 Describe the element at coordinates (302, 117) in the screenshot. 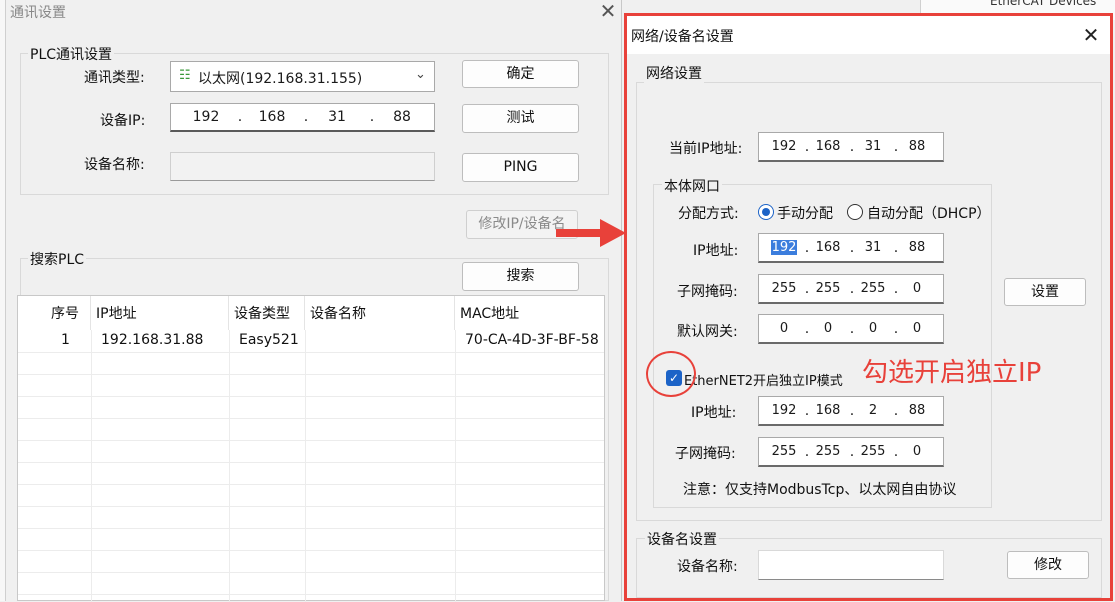

I see `device-ip-input: 192 . 168 . 31 . 88` at that location.